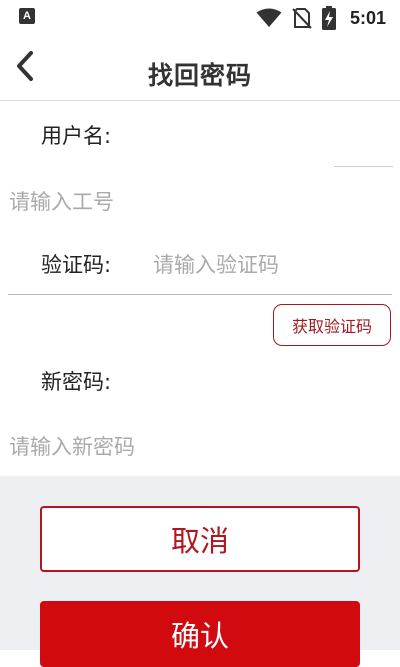  What do you see at coordinates (76, 136) in the screenshot?
I see `username-label: 用户名:` at bounding box center [76, 136].